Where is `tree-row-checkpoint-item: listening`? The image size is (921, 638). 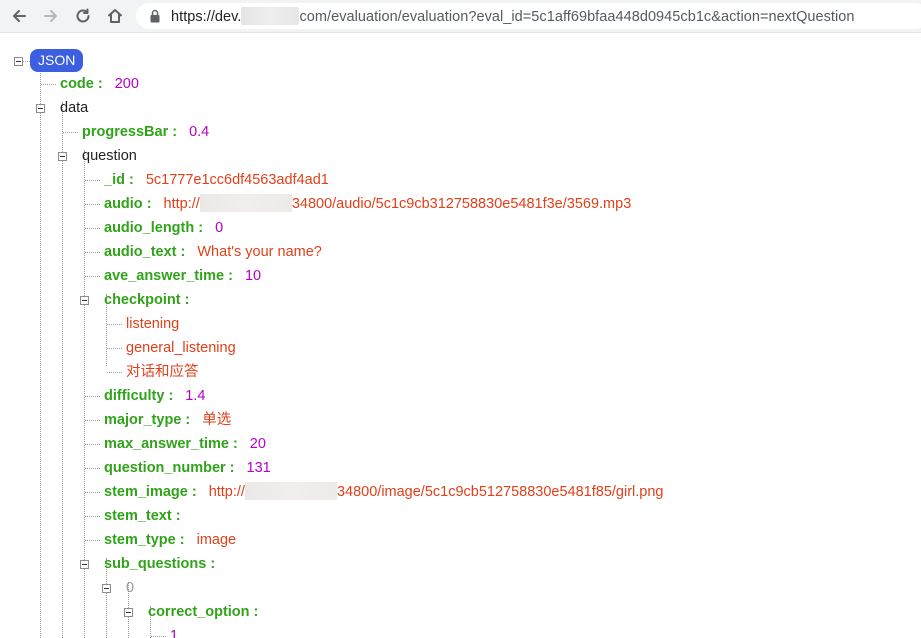 tree-row-checkpoint-item: listening is located at coordinates (152, 324).